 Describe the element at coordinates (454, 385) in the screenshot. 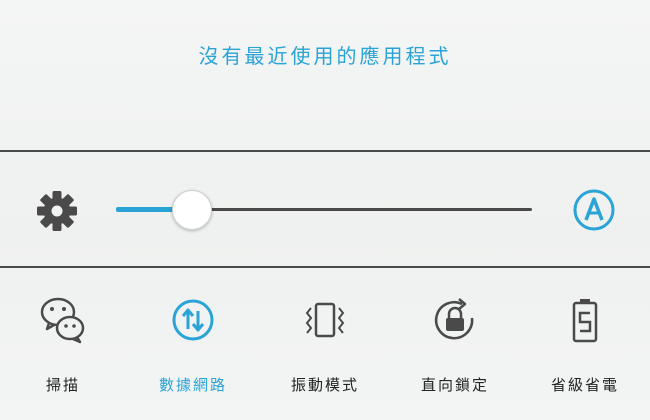

I see `toggle-label: 直向鎖定` at that location.